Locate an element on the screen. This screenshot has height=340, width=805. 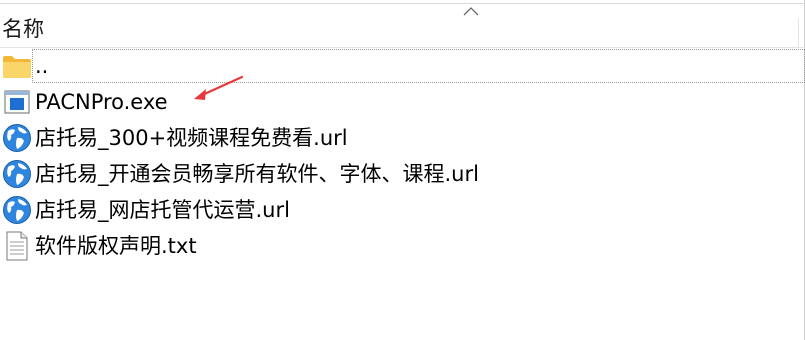
file-name: 店托易_300+视频课程免费看.url is located at coordinates (191, 138).